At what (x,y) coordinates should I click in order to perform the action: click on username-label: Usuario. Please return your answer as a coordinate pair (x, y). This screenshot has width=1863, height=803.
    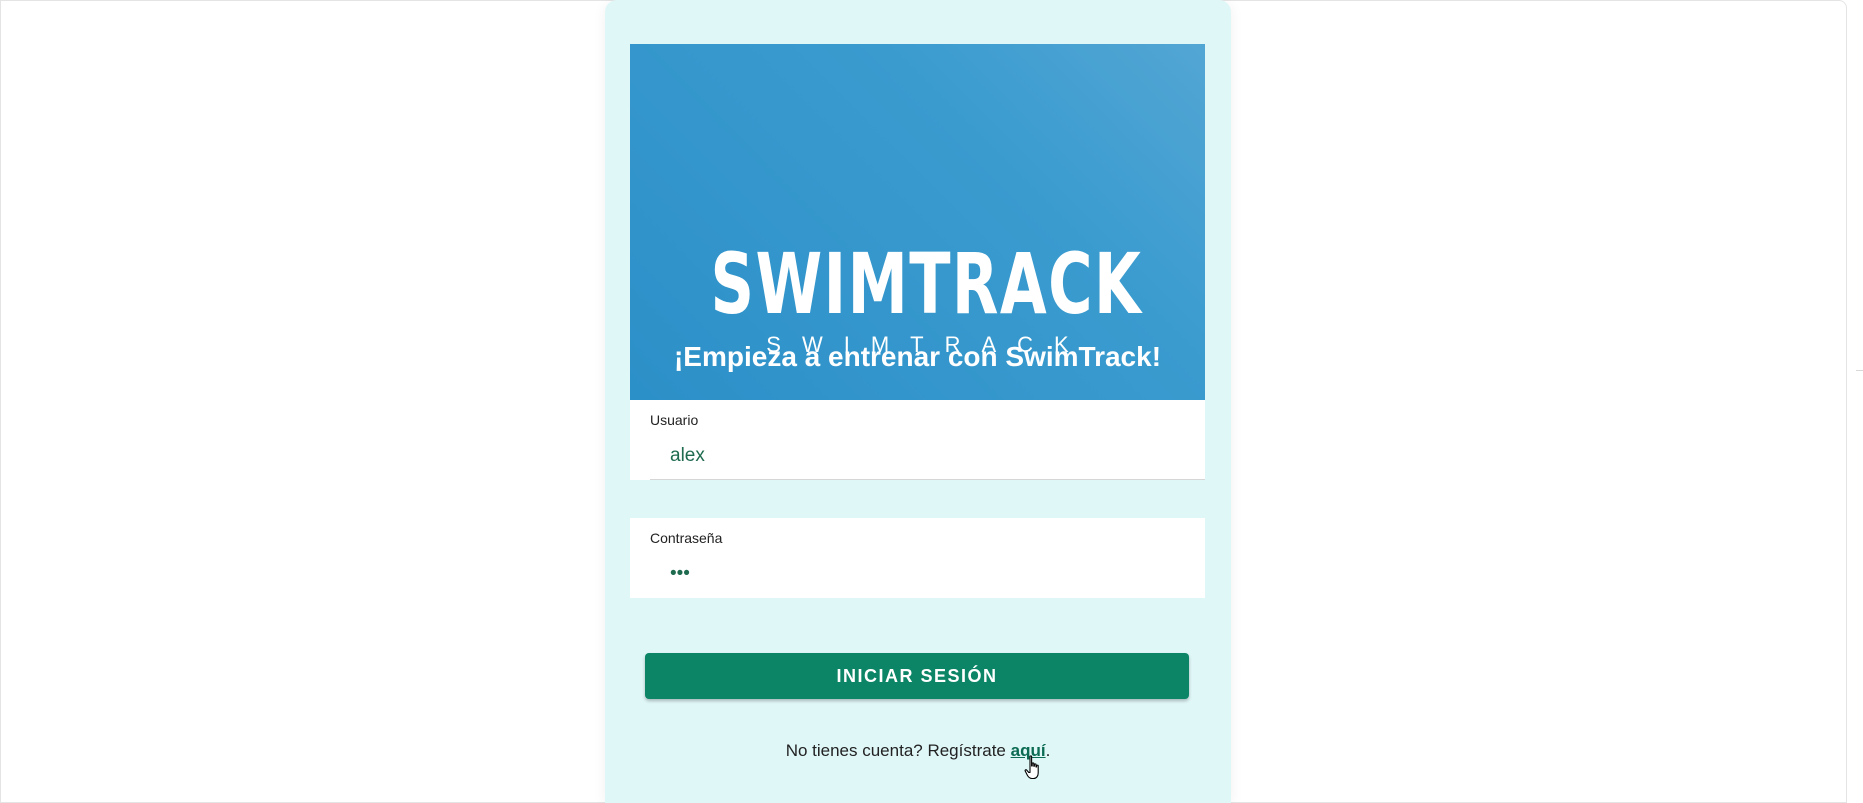
    Looking at the image, I should click on (674, 420).